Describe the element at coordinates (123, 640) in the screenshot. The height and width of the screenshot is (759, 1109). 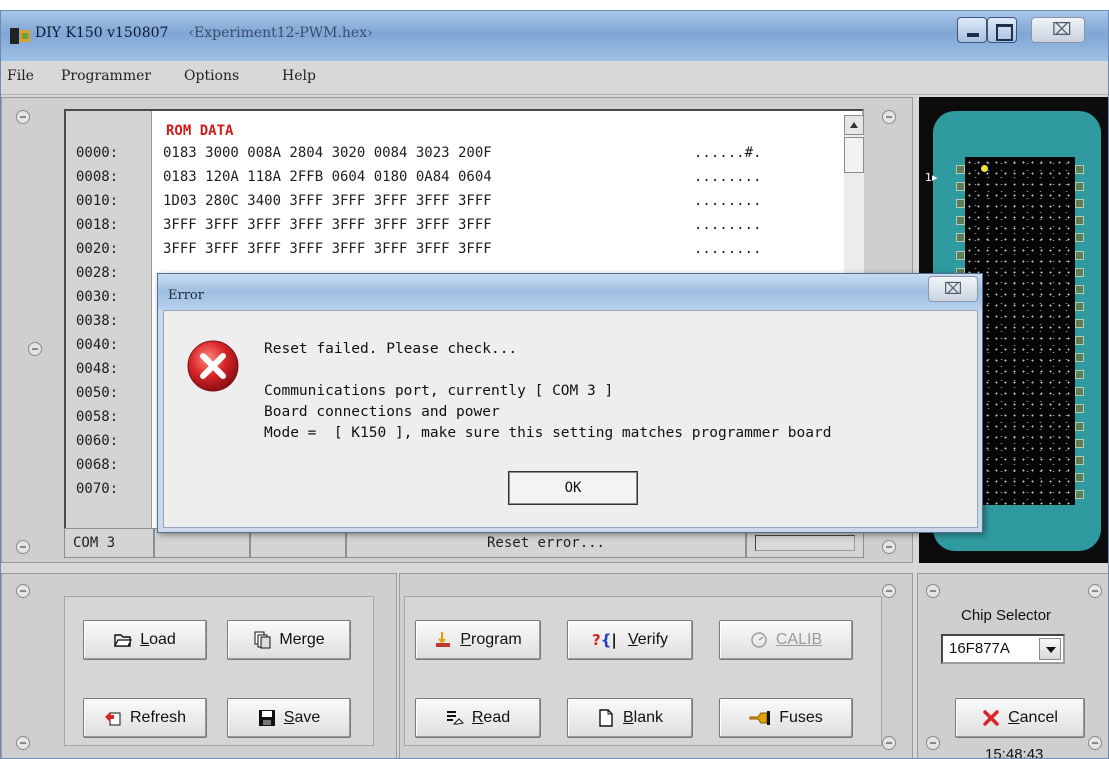
I see `folder-open-icon` at that location.